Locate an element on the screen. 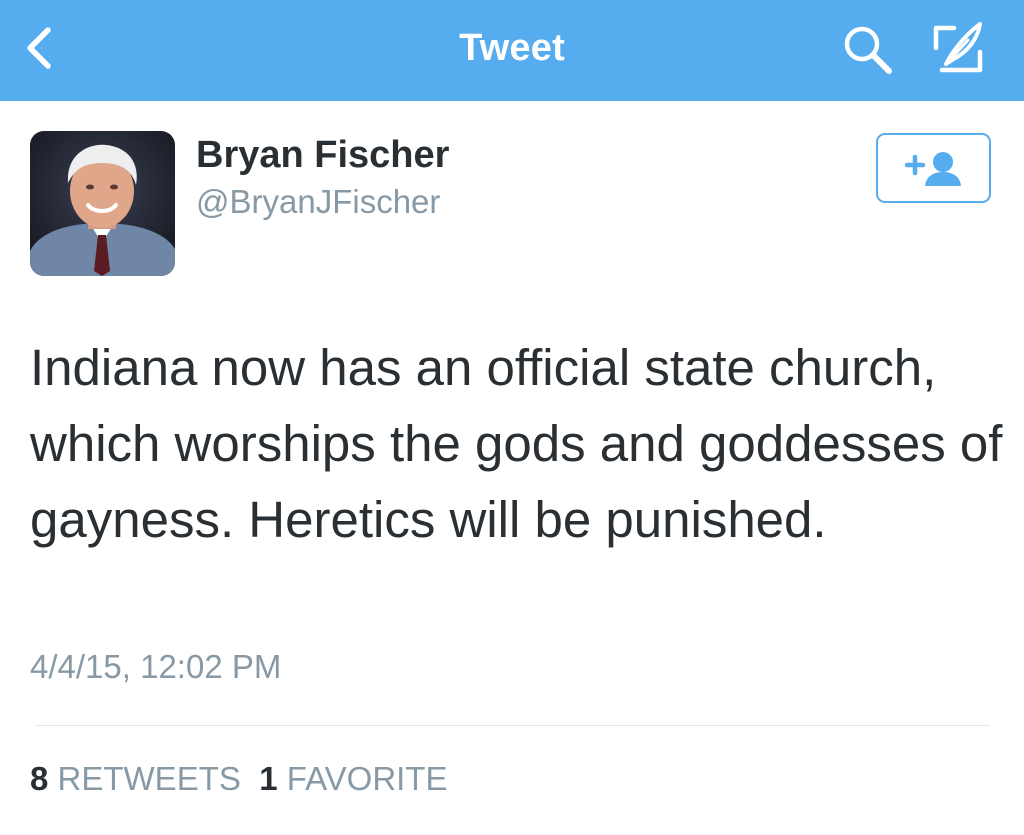  retweets-stat: 8 RETWEETS is located at coordinates (135, 778).